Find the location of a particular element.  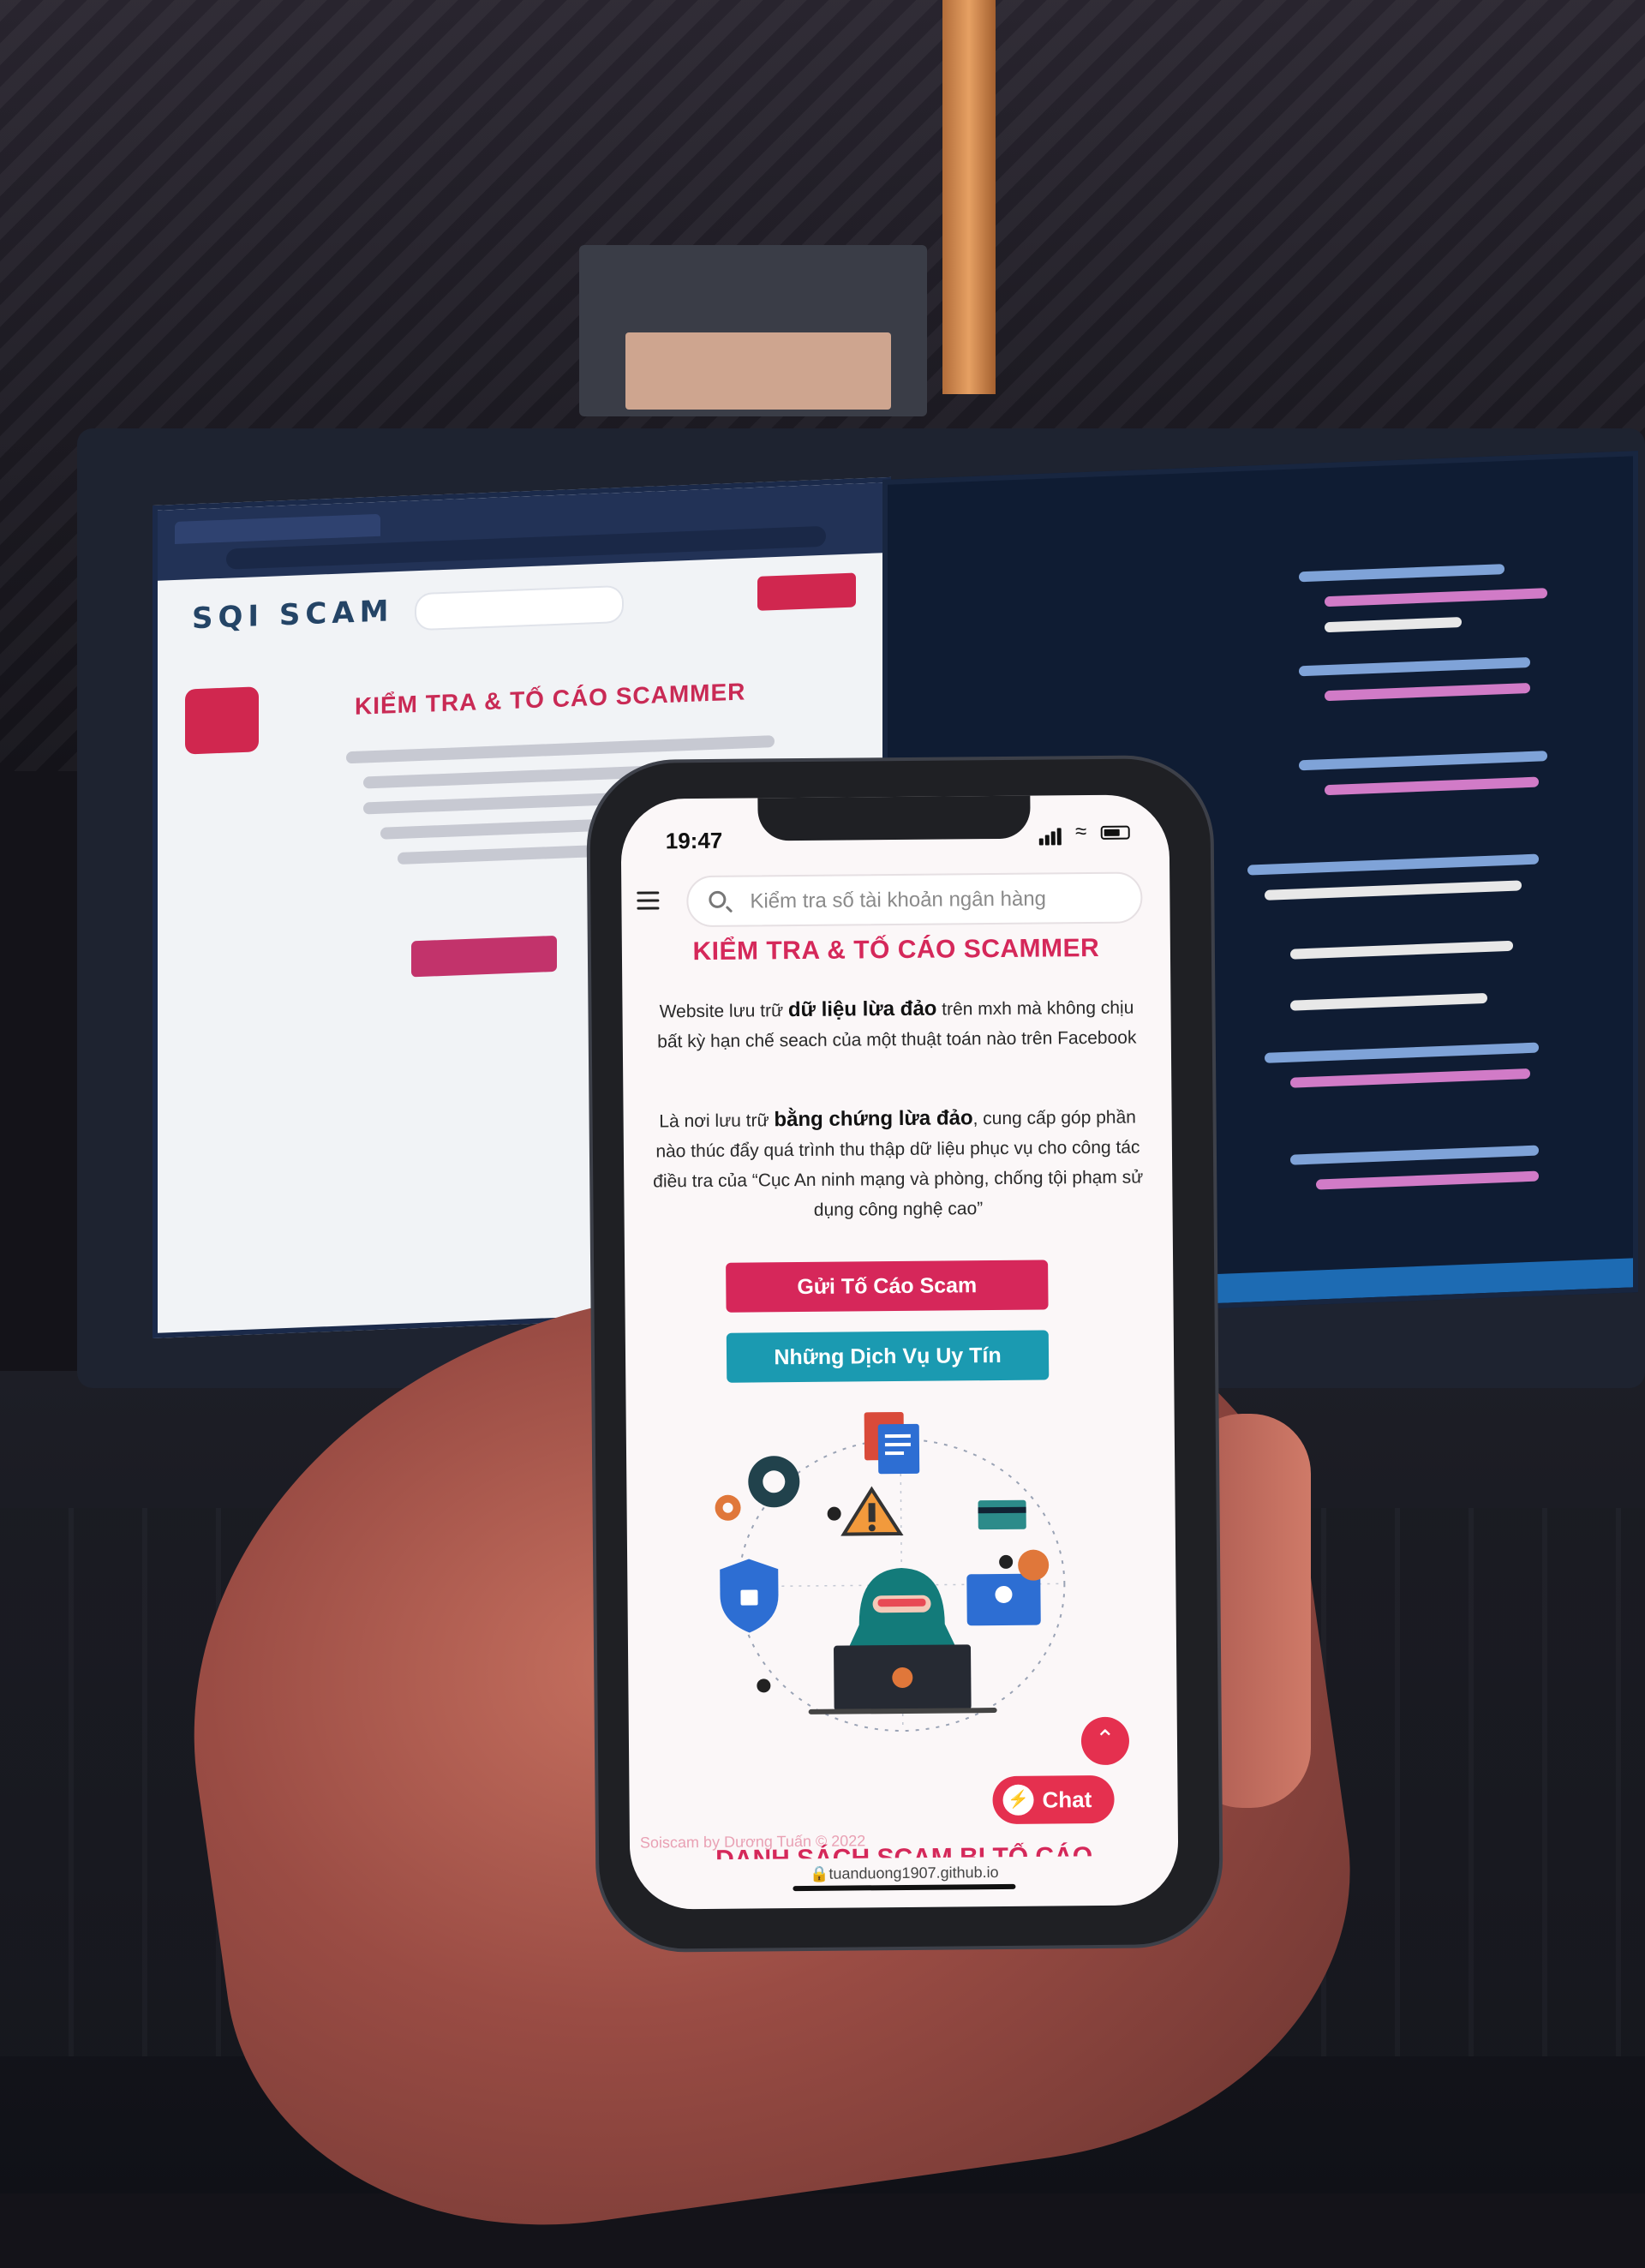

paragraph-bold: dữ liệu lừa đảo is located at coordinates (862, 1009).